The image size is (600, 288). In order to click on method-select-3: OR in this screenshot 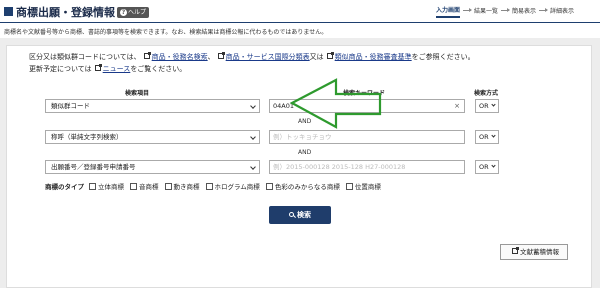, I will do `click(487, 167)`.